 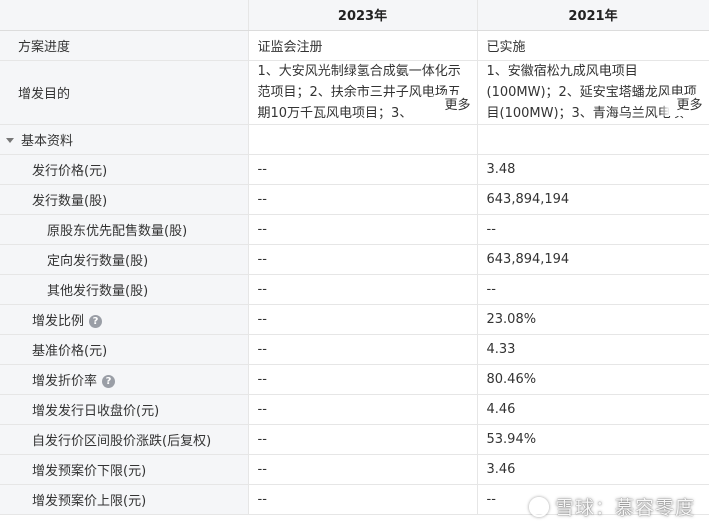 I want to click on row-label: 其他发行数量(股), so click(x=124, y=289).